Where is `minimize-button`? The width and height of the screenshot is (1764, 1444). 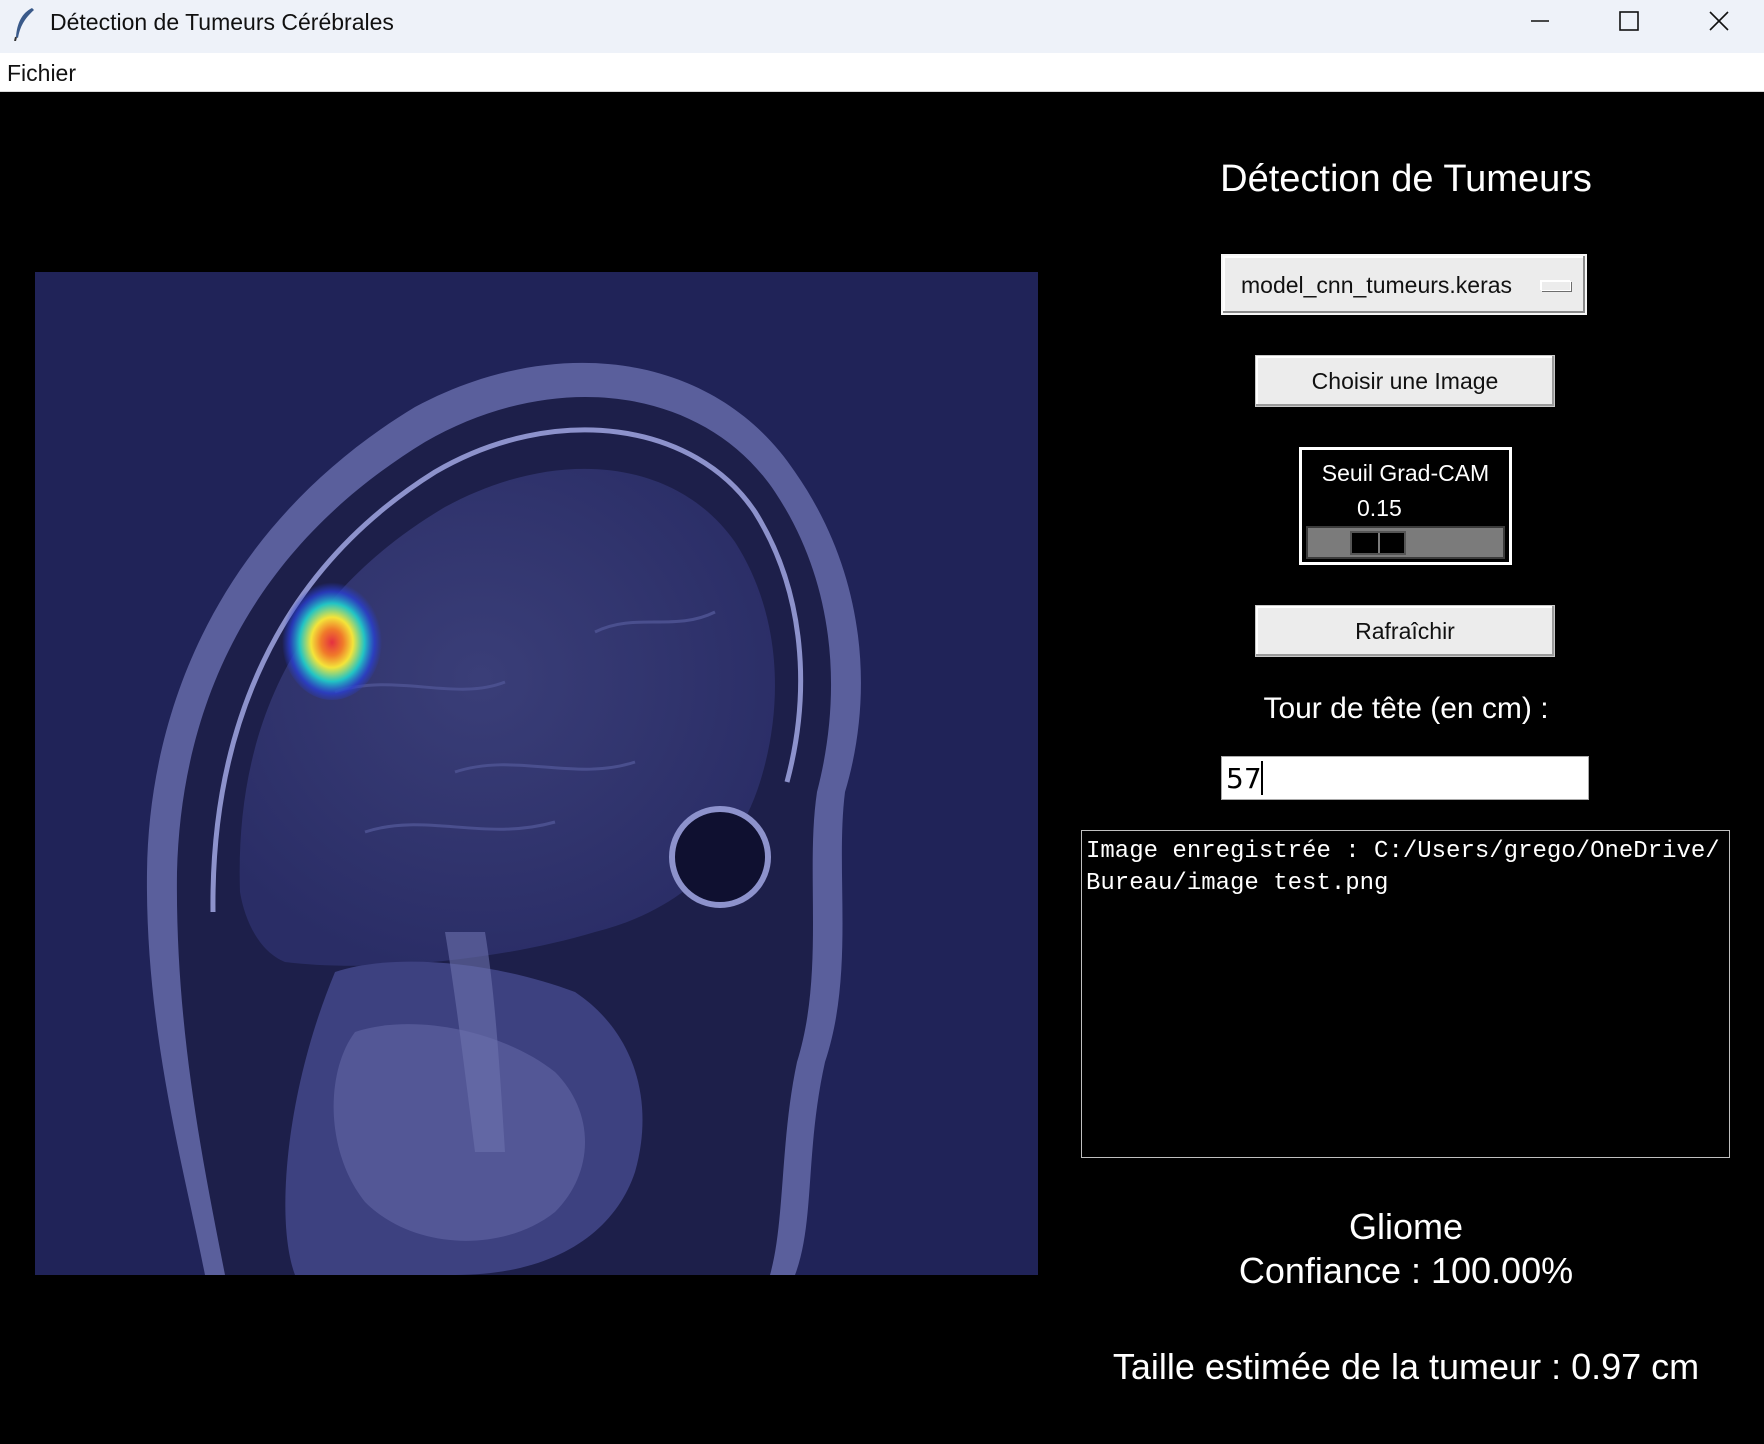 minimize-button is located at coordinates (1540, 26).